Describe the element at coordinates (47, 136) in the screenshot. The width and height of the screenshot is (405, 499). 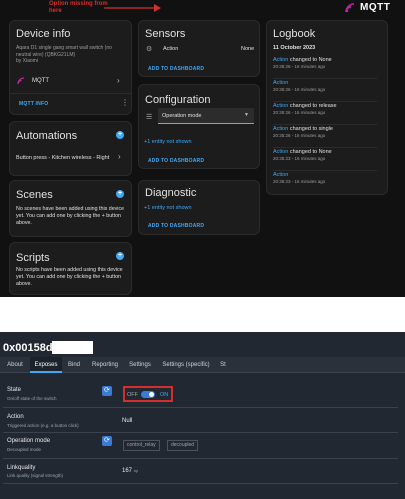
I see `automations-title: Automations` at that location.